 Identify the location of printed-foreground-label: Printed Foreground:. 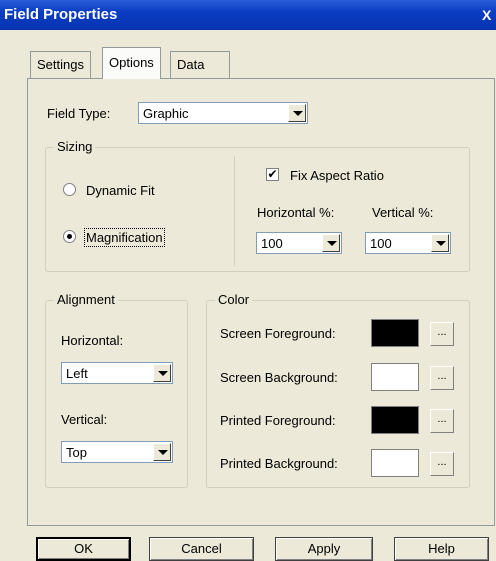
(278, 420).